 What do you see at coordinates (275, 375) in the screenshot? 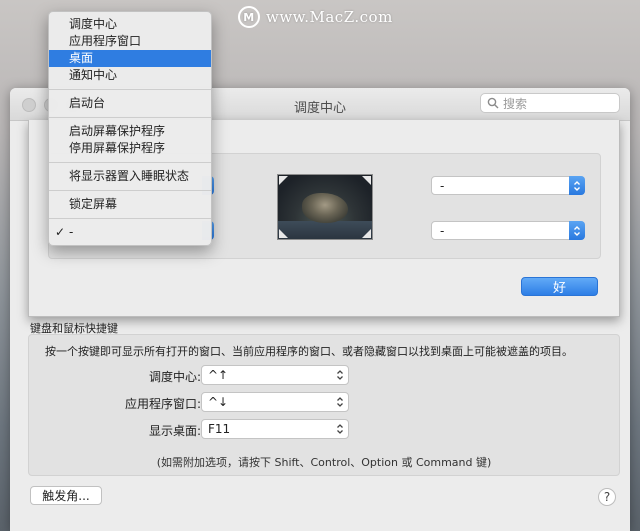
I see `mission-control-shortcut-select: ^↑` at bounding box center [275, 375].